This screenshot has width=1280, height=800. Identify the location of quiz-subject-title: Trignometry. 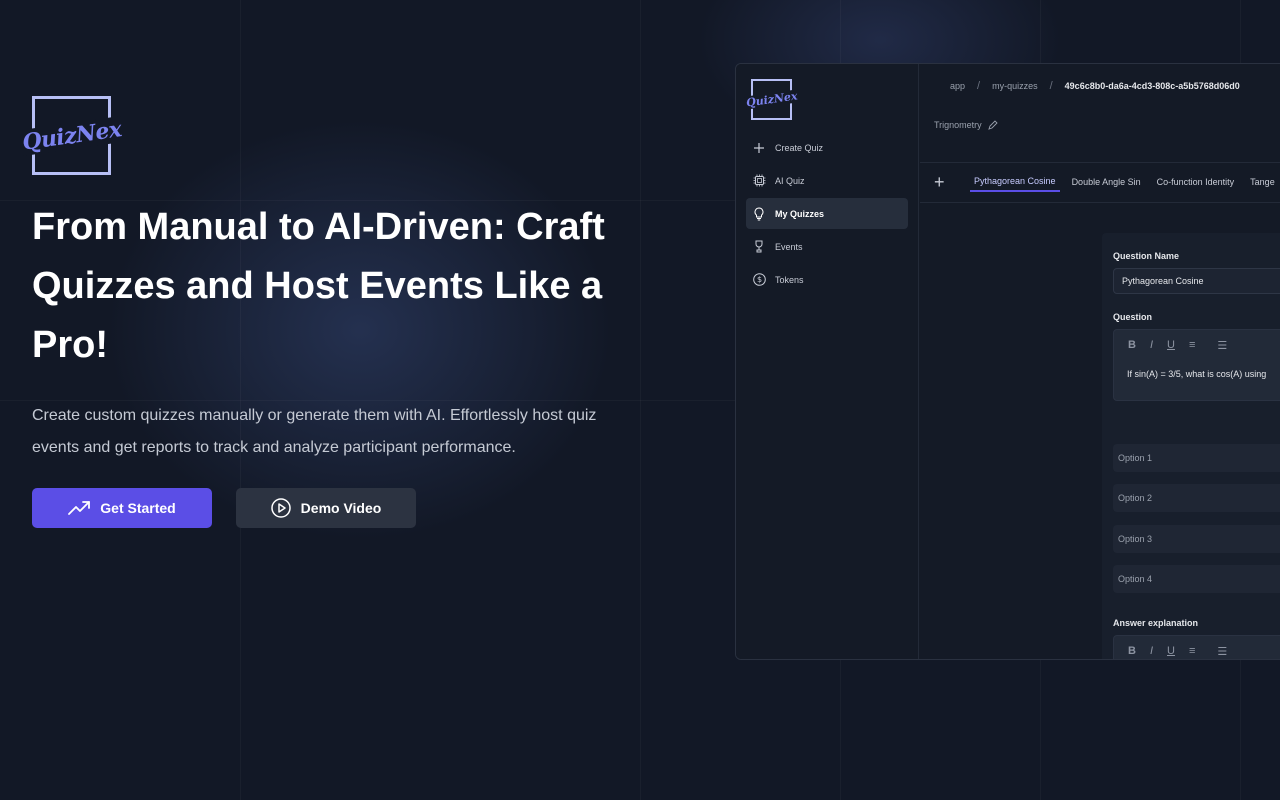
(958, 125).